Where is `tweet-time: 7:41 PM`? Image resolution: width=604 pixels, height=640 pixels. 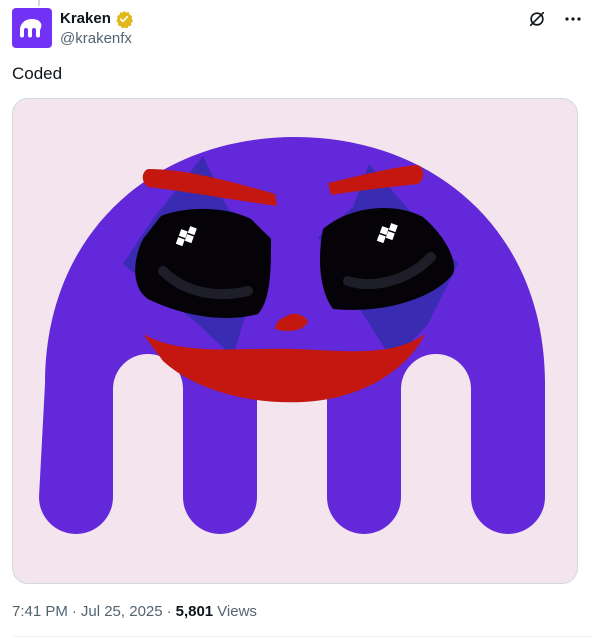 tweet-time: 7:41 PM is located at coordinates (40, 612).